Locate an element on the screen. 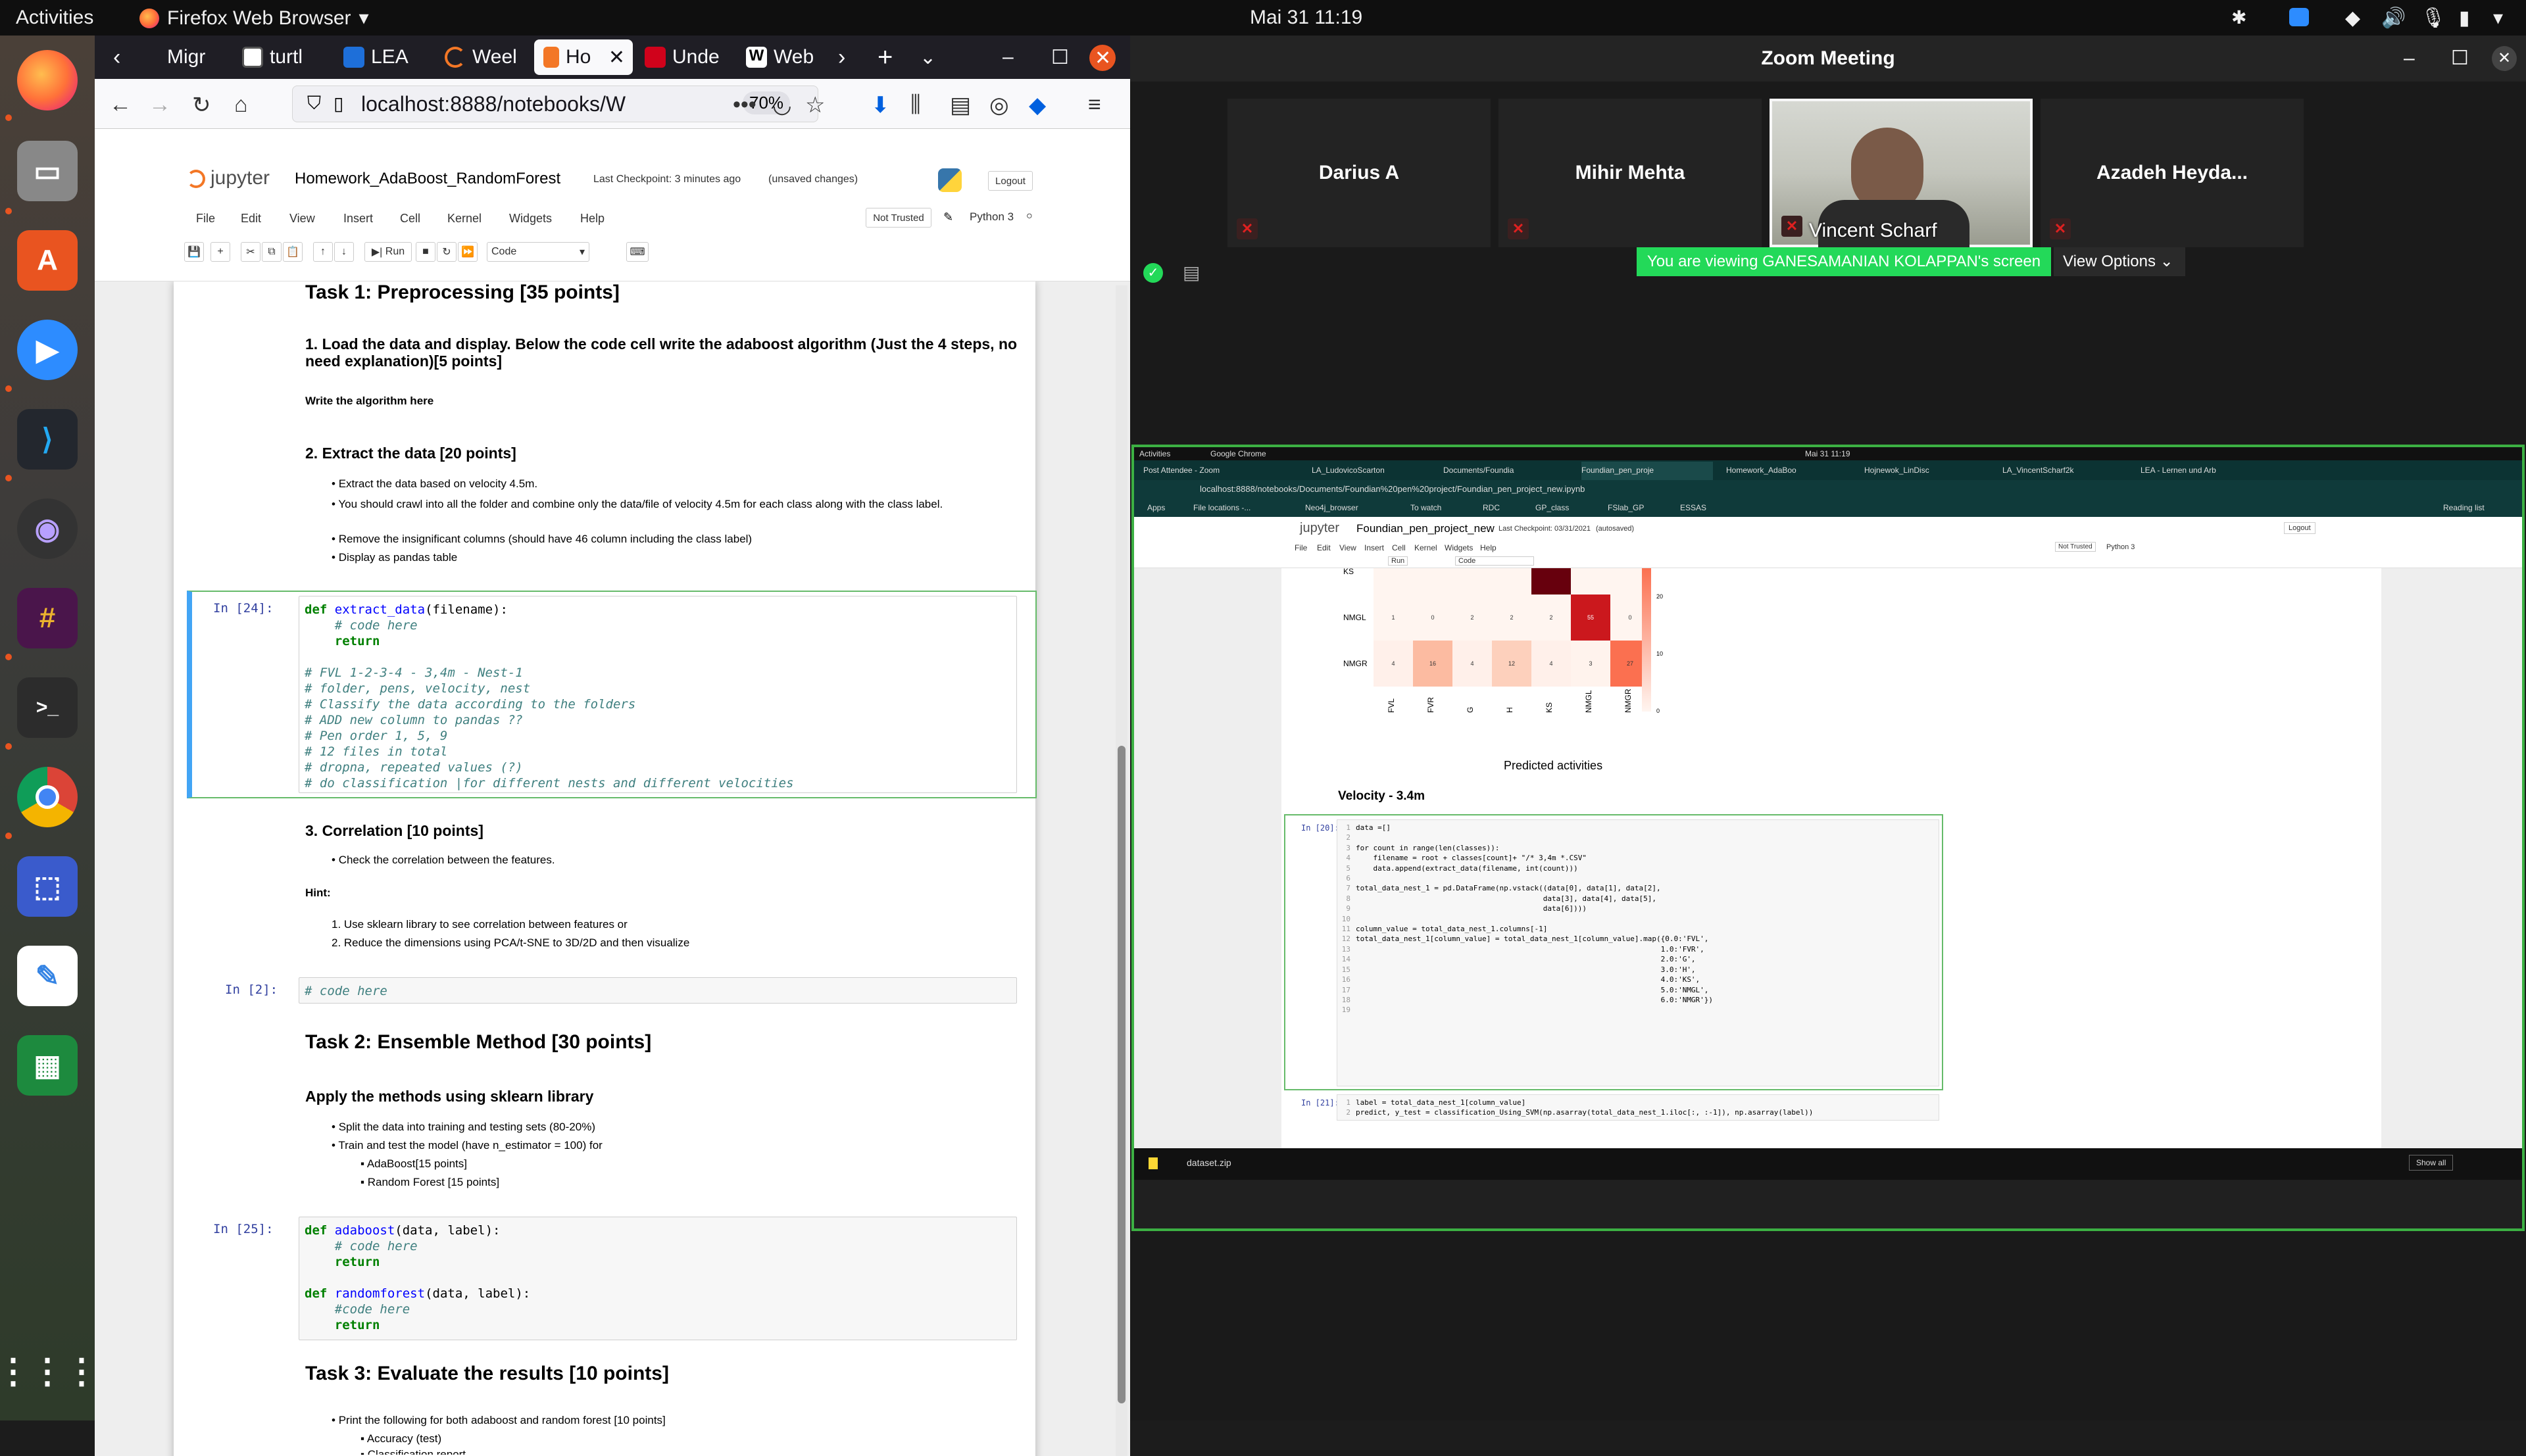  page-scrollbar is located at coordinates (1121, 870).